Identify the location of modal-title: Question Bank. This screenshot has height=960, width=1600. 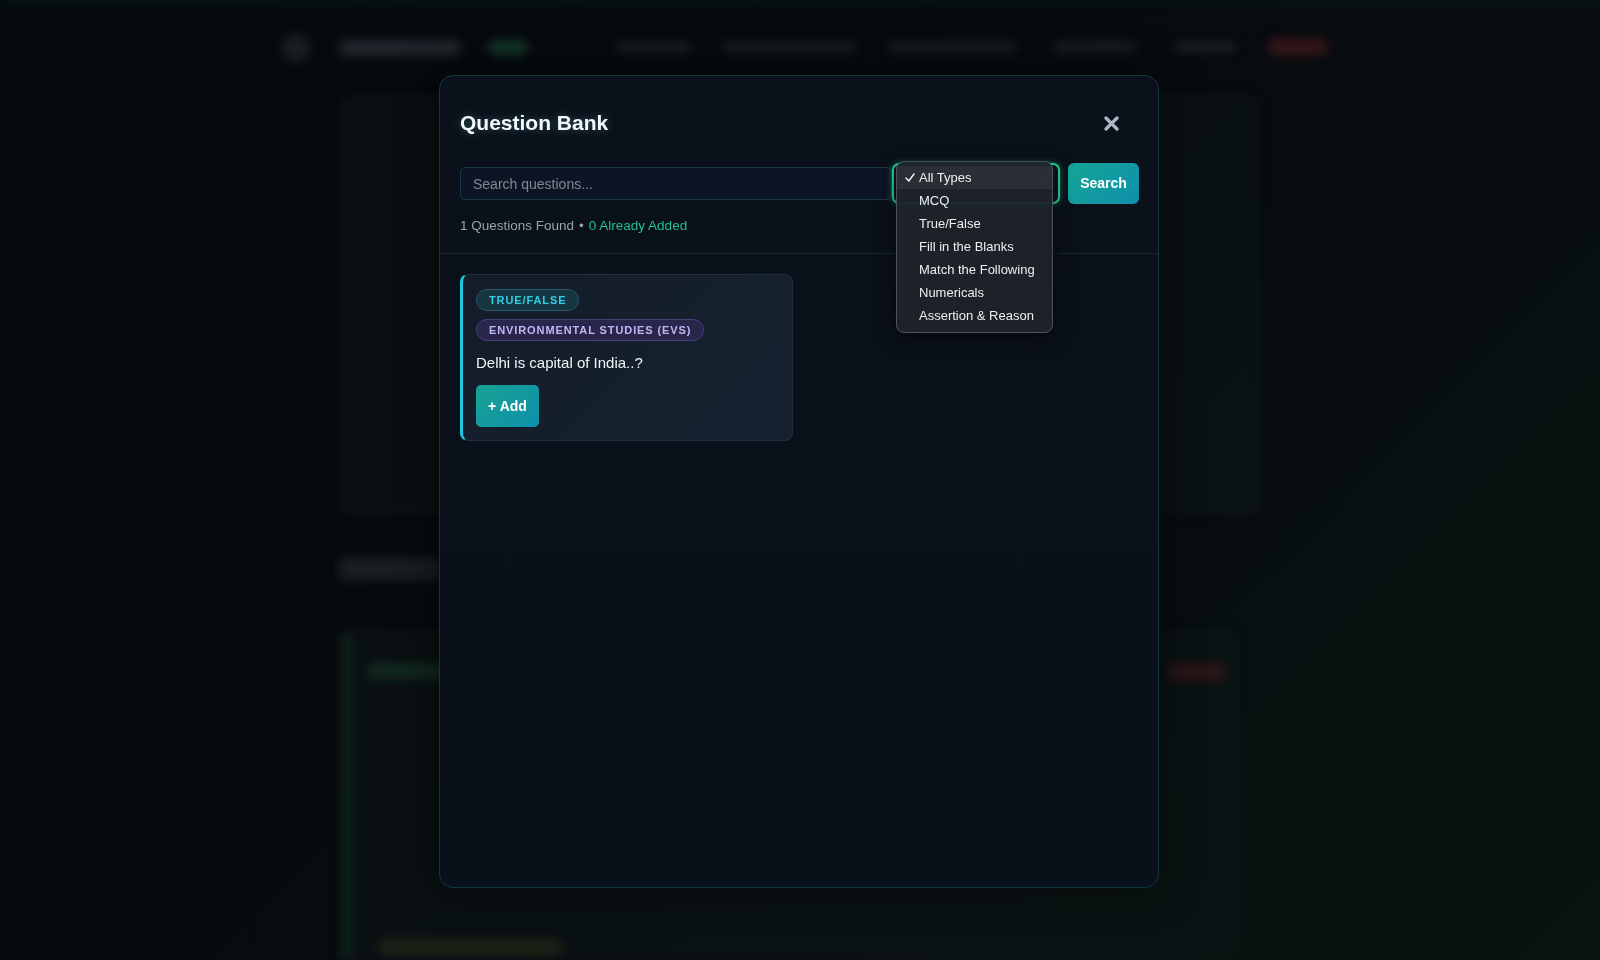
(534, 123).